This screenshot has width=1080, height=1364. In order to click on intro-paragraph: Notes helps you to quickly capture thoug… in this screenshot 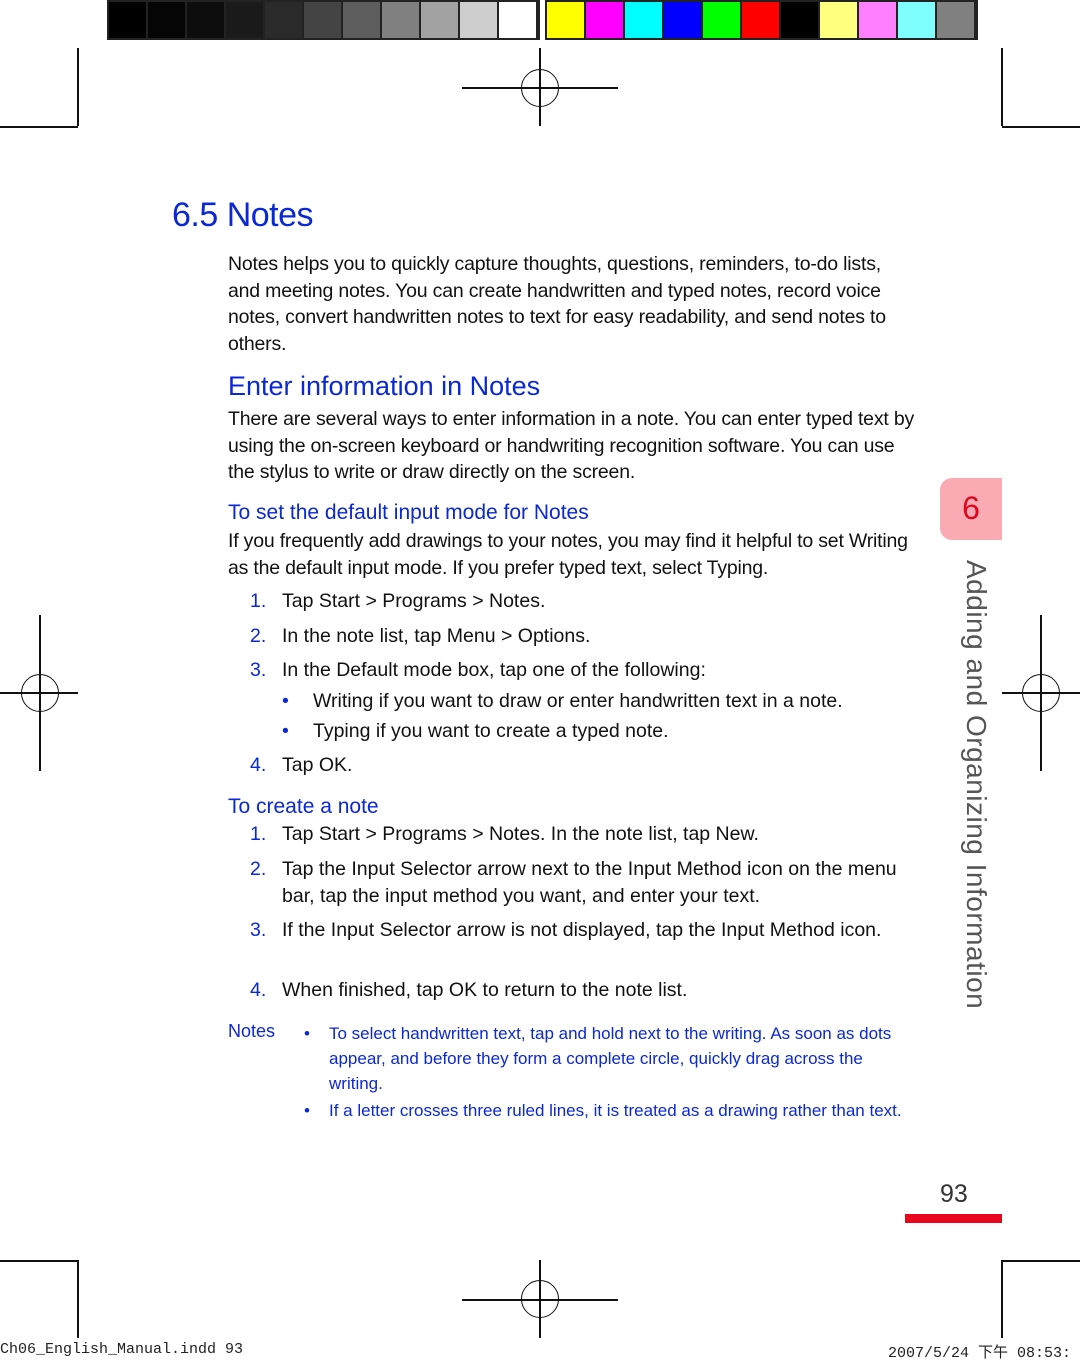, I will do `click(557, 304)`.